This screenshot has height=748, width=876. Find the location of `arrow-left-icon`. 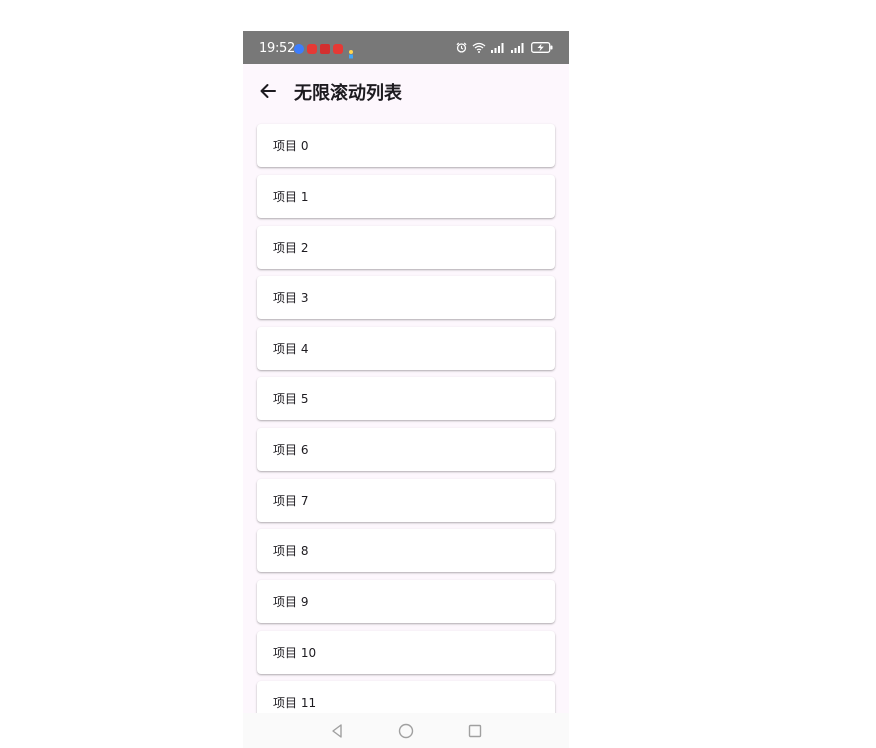

arrow-left-icon is located at coordinates (268, 91).